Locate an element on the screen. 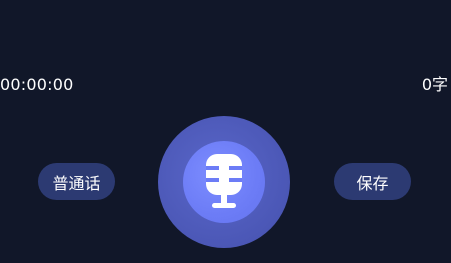 The width and height of the screenshot is (451, 263). language-button: 普通话 is located at coordinates (76, 181).